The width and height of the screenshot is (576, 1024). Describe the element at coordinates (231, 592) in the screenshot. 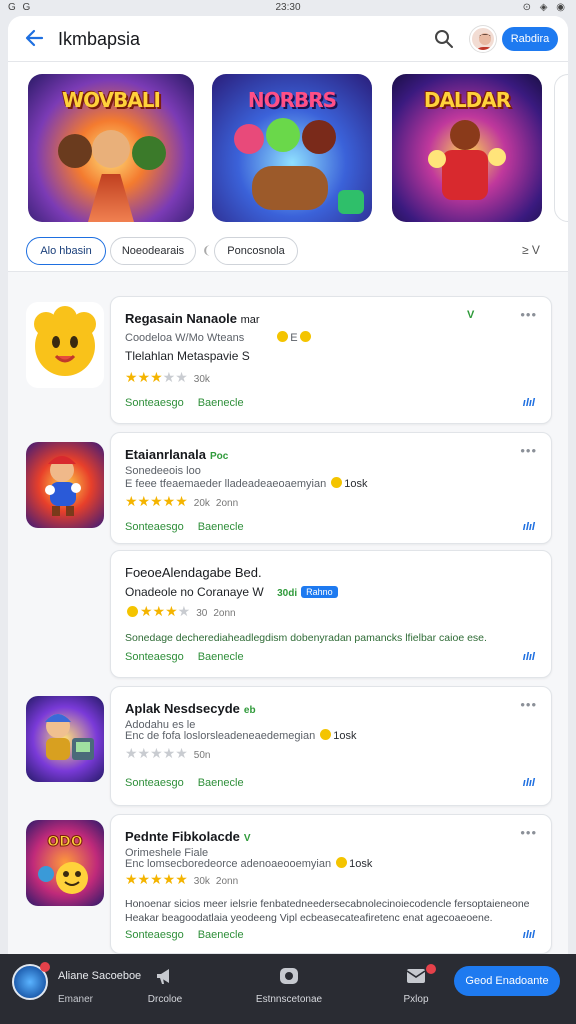

I see `app-description-line: Onadeole no Coranaye W 30di Rahno` at that location.